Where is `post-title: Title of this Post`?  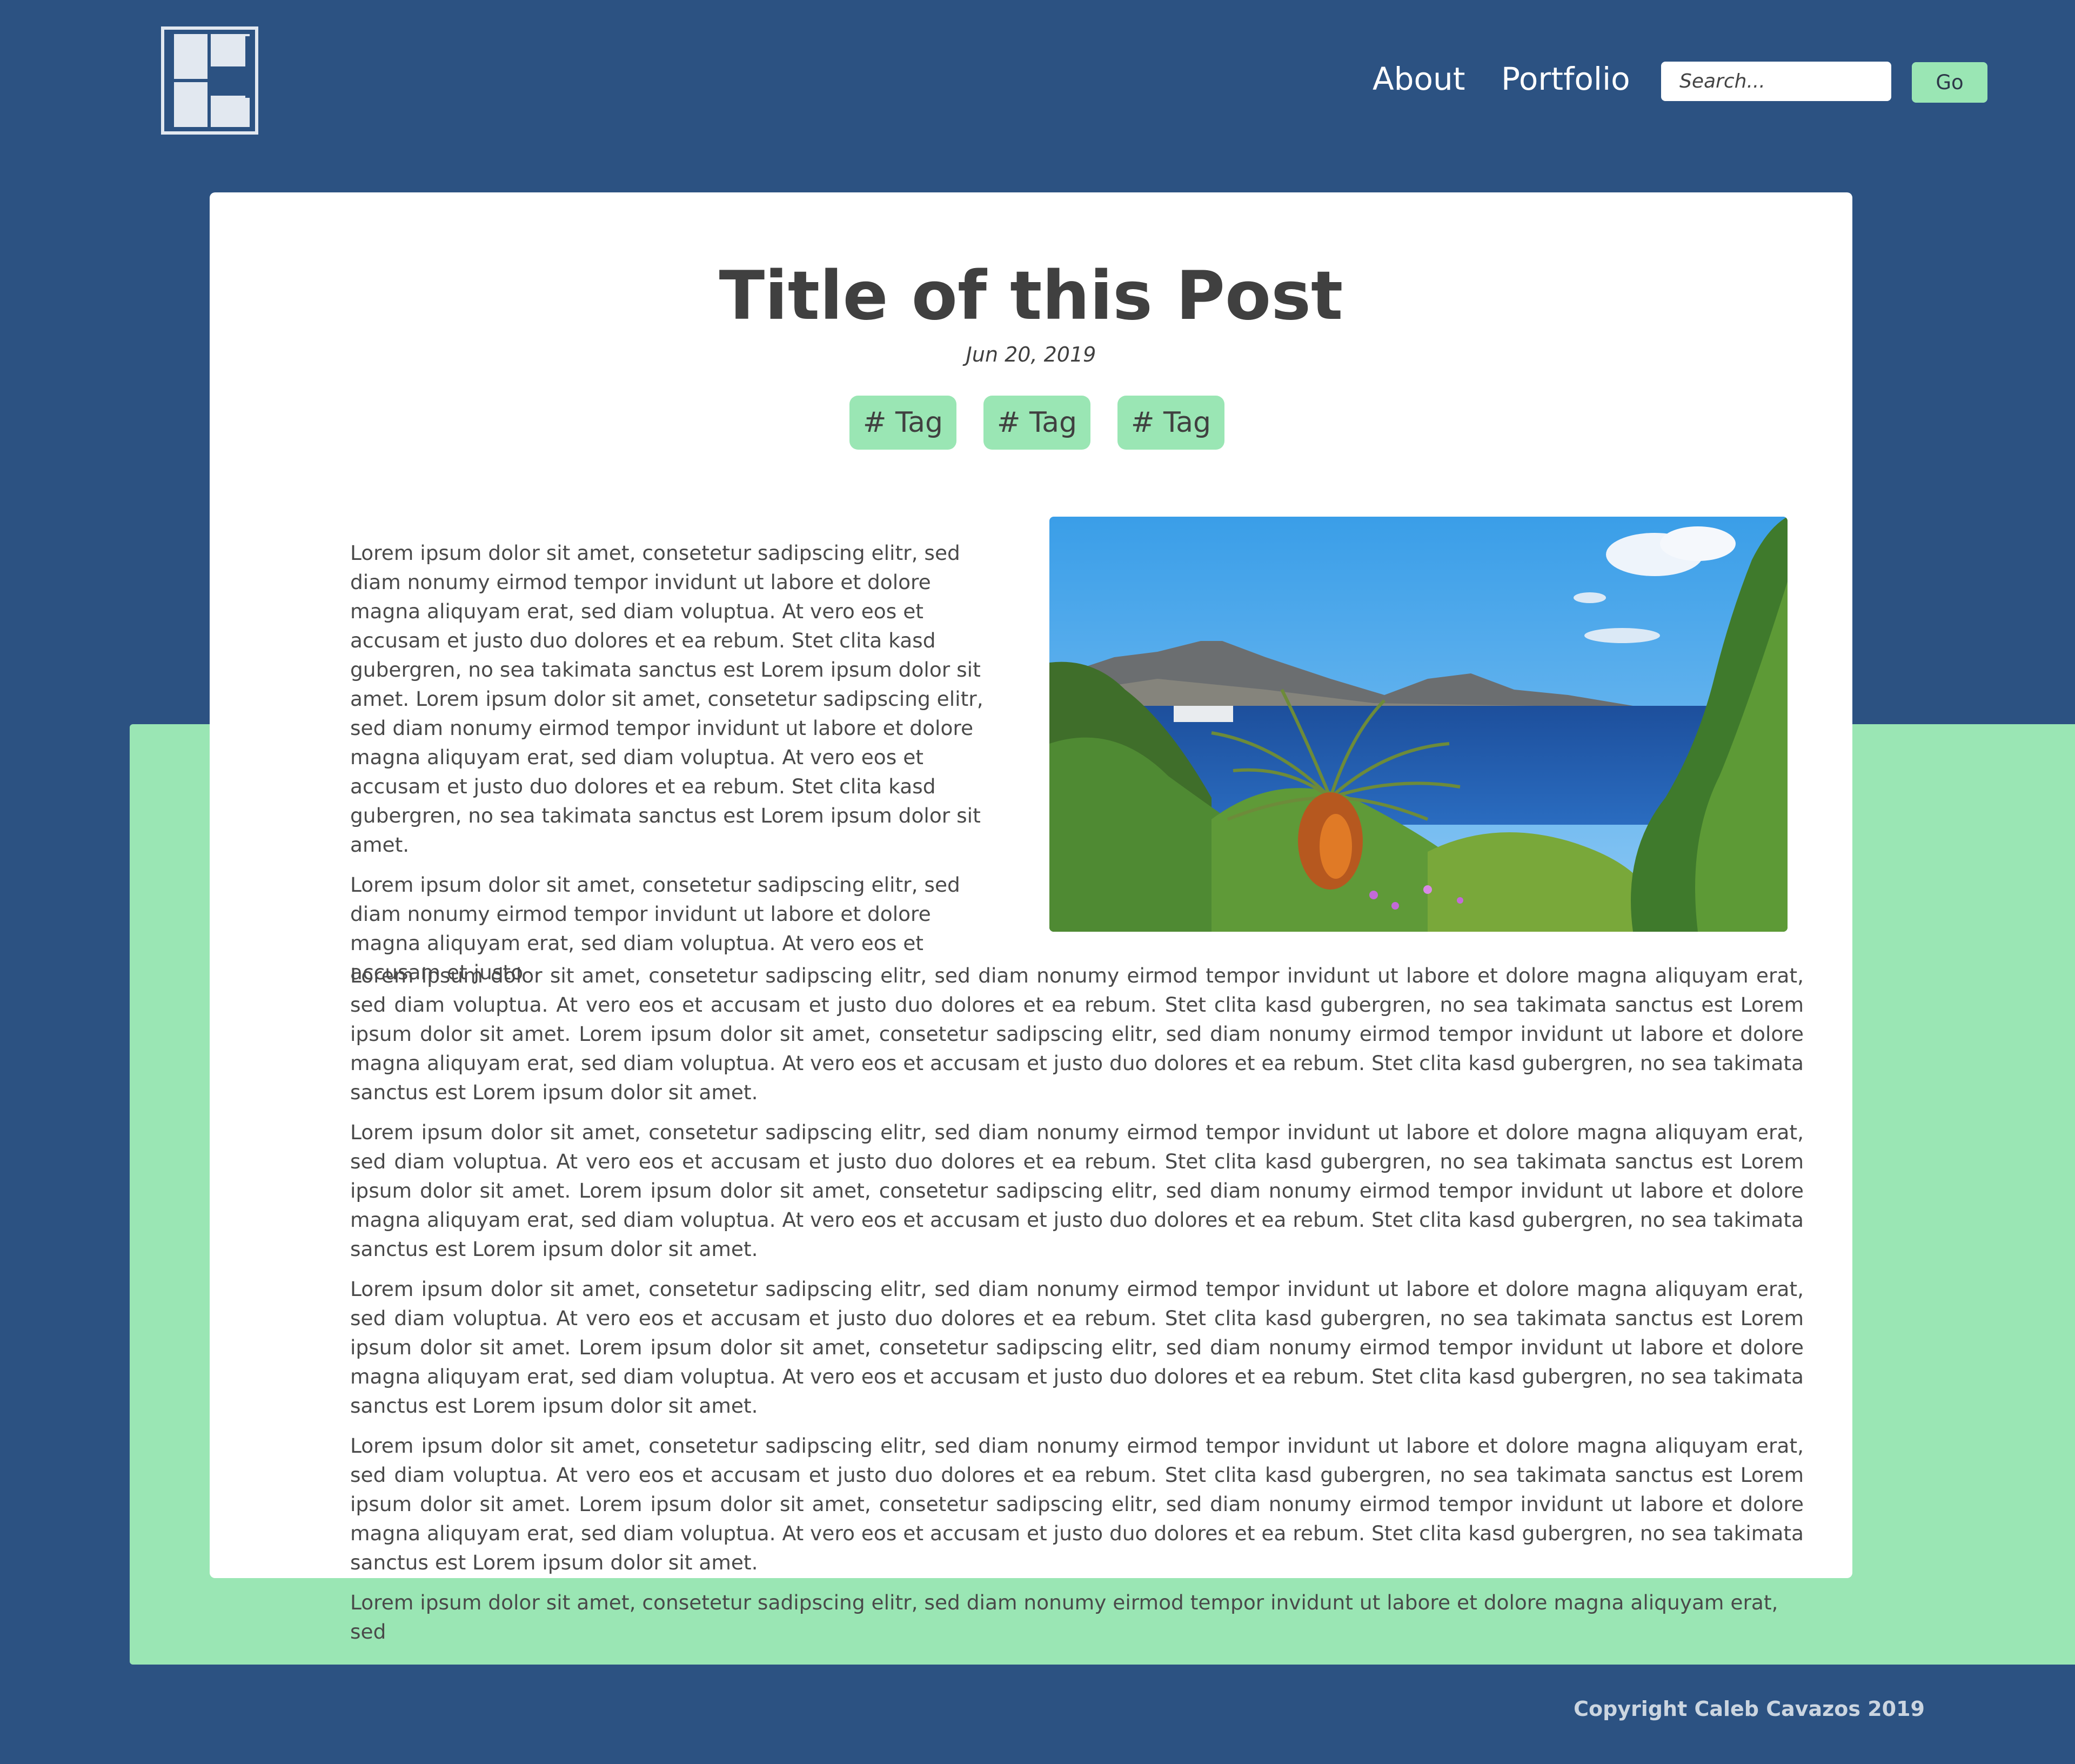 post-title: Title of this Post is located at coordinates (1031, 296).